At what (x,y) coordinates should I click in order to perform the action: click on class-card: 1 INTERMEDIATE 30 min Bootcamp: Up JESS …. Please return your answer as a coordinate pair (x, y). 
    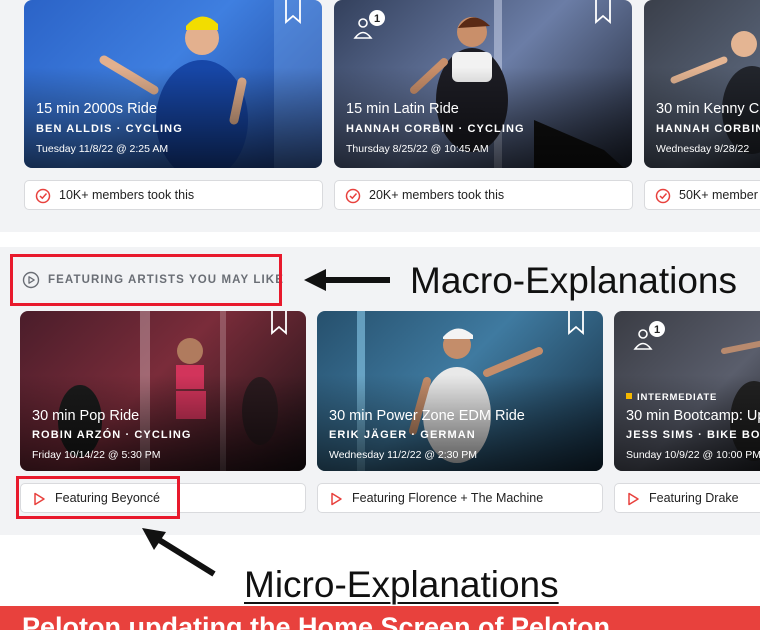
    Looking at the image, I should click on (687, 391).